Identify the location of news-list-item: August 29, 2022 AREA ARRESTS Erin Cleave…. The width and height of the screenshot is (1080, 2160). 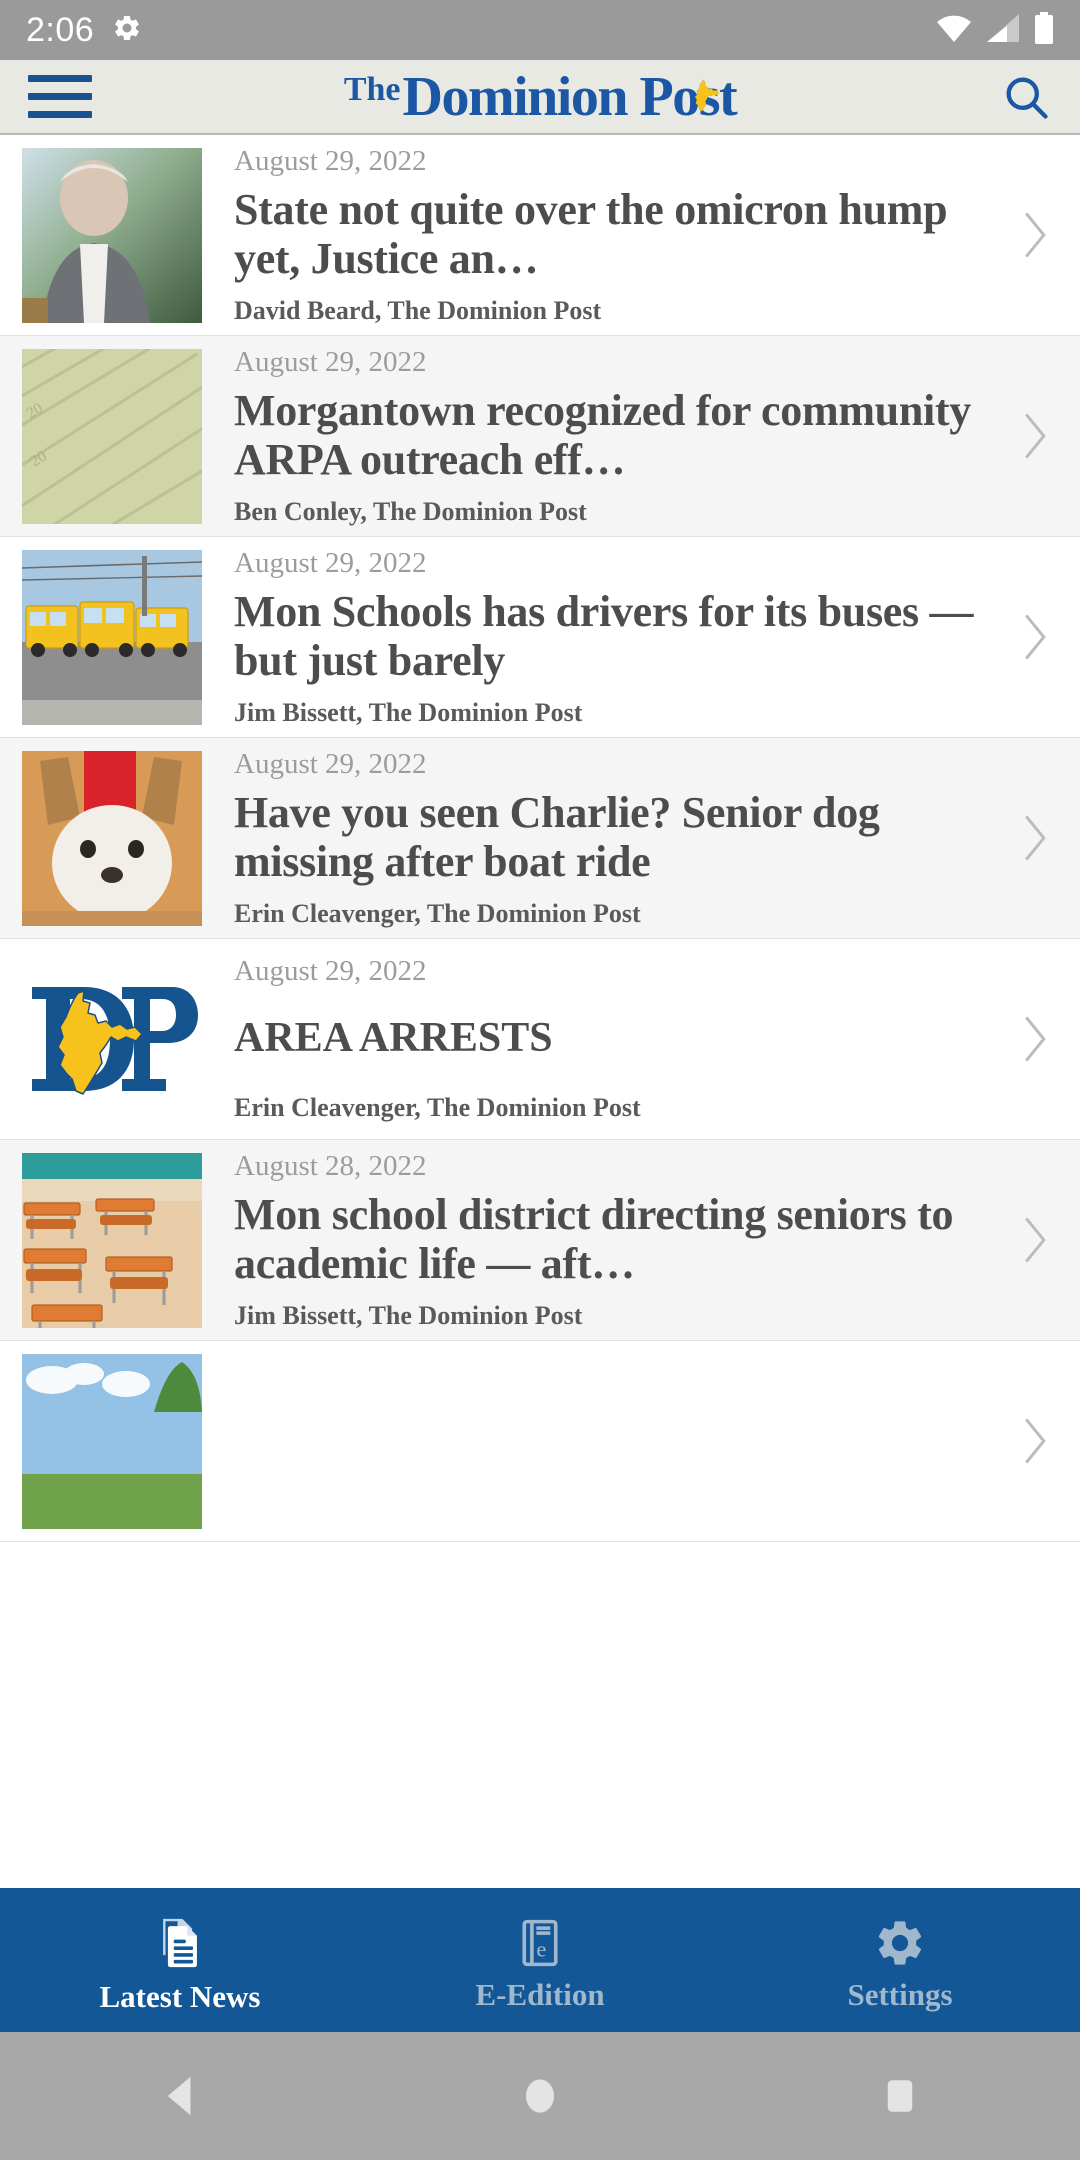
(540, 1039).